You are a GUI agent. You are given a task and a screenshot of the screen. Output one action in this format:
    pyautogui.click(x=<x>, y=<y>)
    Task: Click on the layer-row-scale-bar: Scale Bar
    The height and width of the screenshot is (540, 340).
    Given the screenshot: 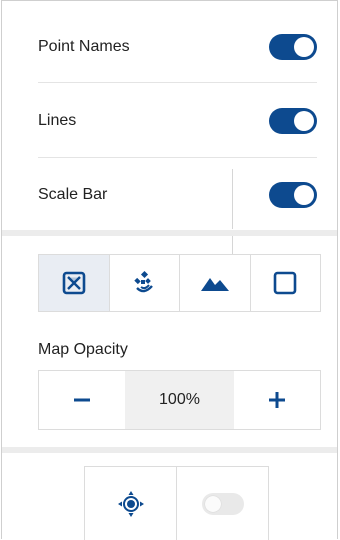 What is the action you would take?
    pyautogui.click(x=177, y=194)
    